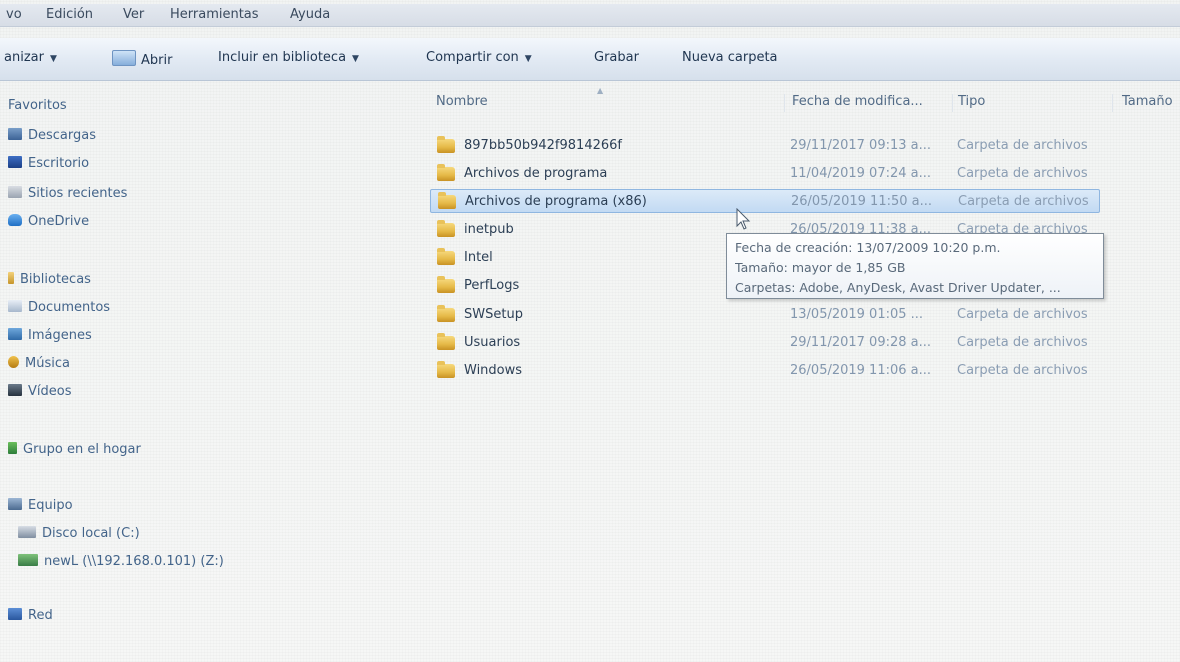 This screenshot has height=662, width=1180. Describe the element at coordinates (15, 162) in the screenshot. I see `desktop-icon` at that location.